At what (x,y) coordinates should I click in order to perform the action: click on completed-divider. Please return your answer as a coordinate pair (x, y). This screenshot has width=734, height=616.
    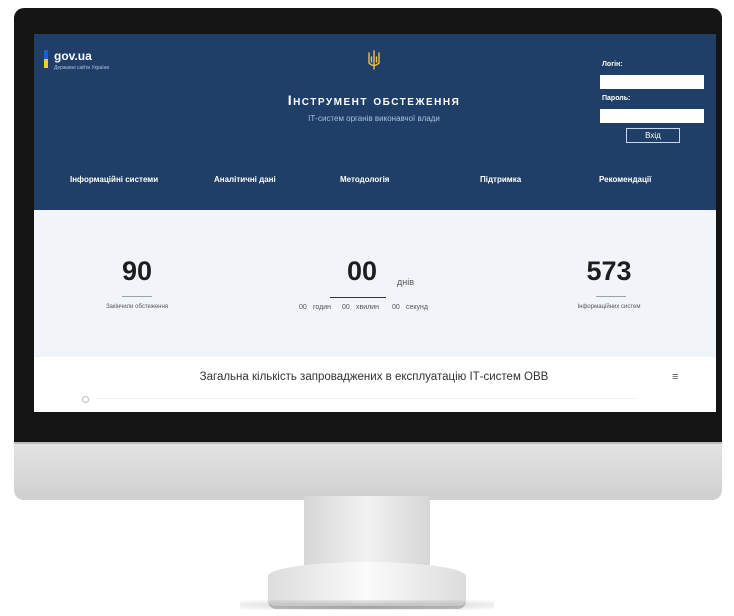
    Looking at the image, I should click on (137, 296).